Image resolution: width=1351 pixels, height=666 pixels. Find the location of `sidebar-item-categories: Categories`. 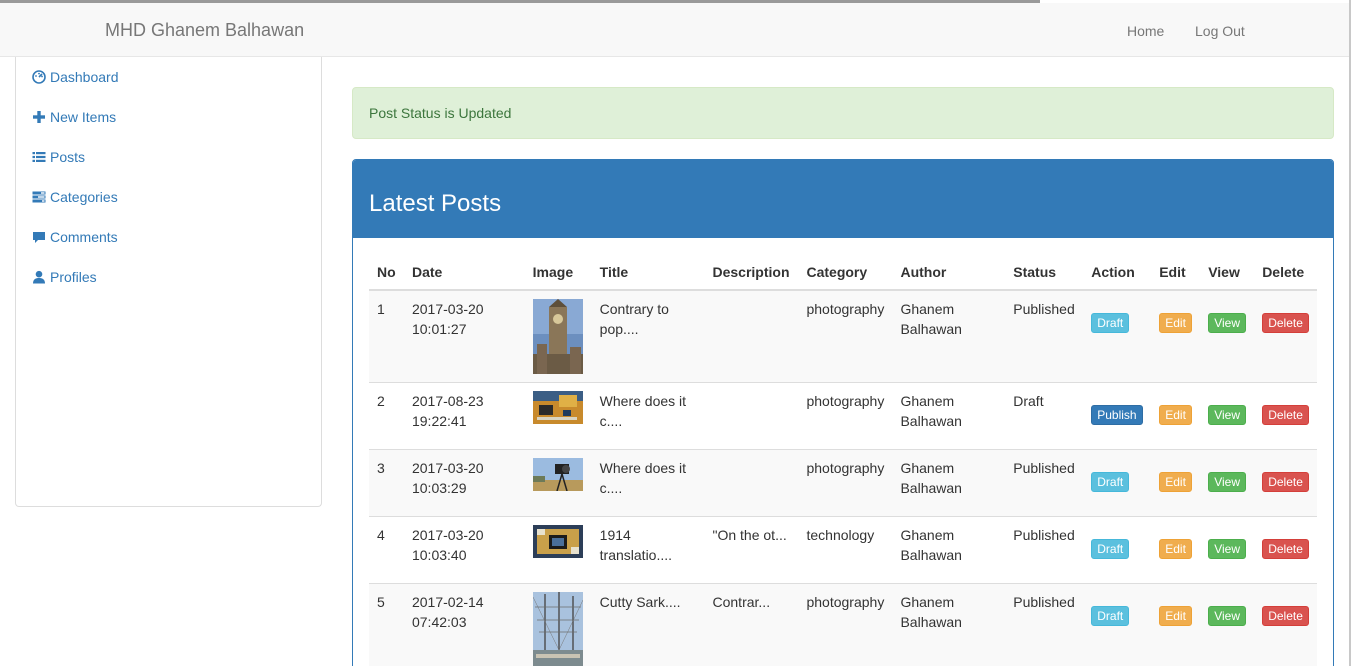

sidebar-item-categories: Categories is located at coordinates (75, 197).